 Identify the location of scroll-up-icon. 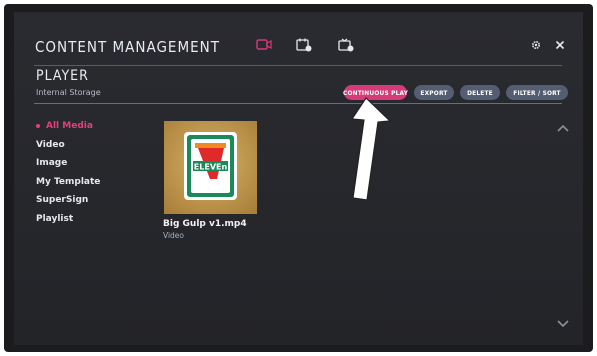
(563, 128).